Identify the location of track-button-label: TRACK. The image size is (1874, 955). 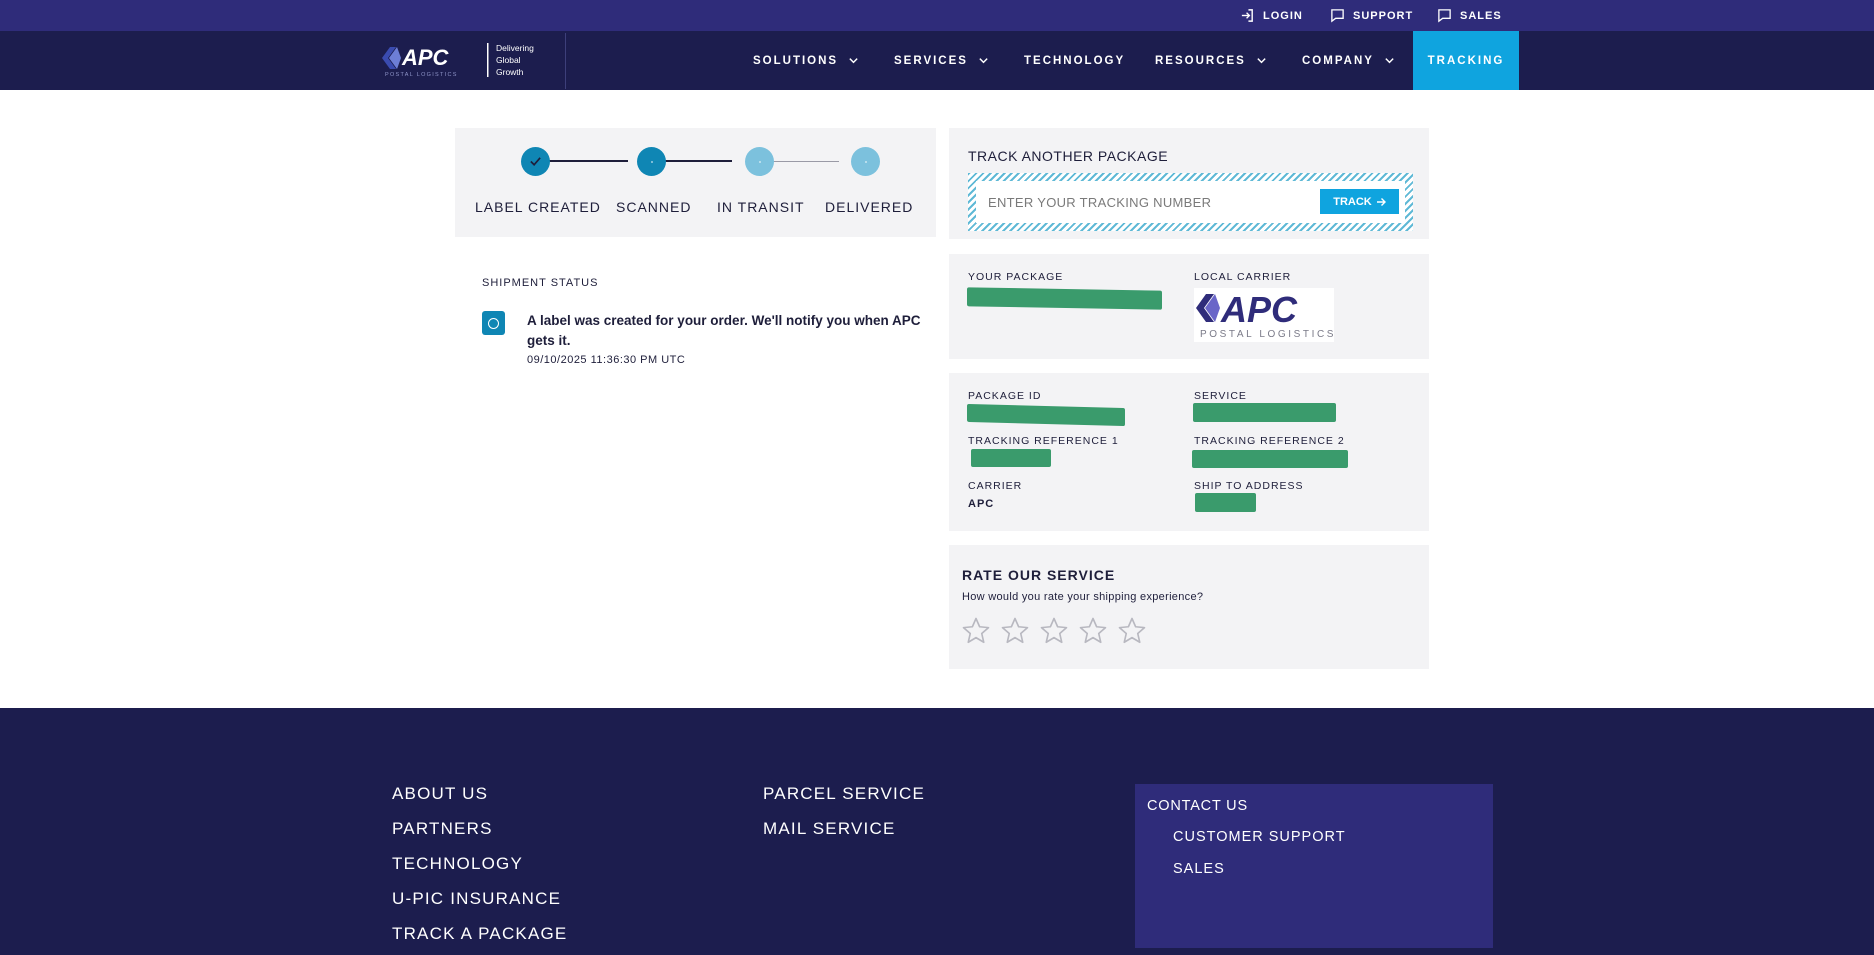
(1352, 201).